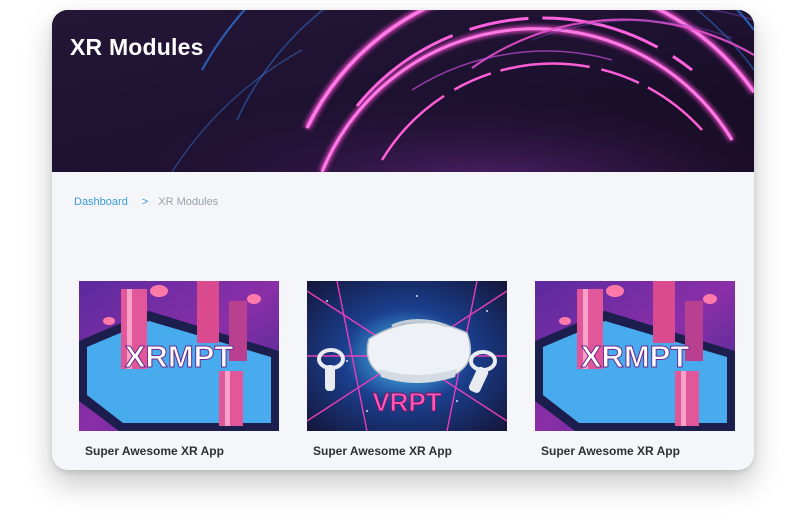 The image size is (790, 520). What do you see at coordinates (137, 47) in the screenshot?
I see `page-title: XR Modules` at bounding box center [137, 47].